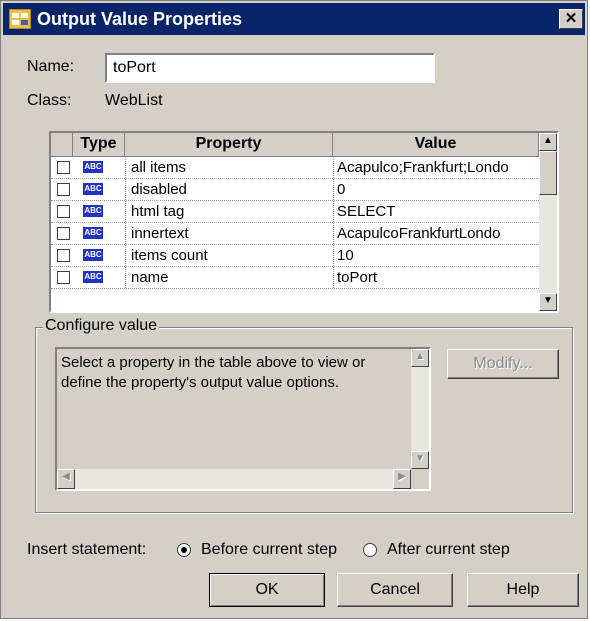  What do you see at coordinates (267, 590) in the screenshot?
I see `ok-button: OK` at bounding box center [267, 590].